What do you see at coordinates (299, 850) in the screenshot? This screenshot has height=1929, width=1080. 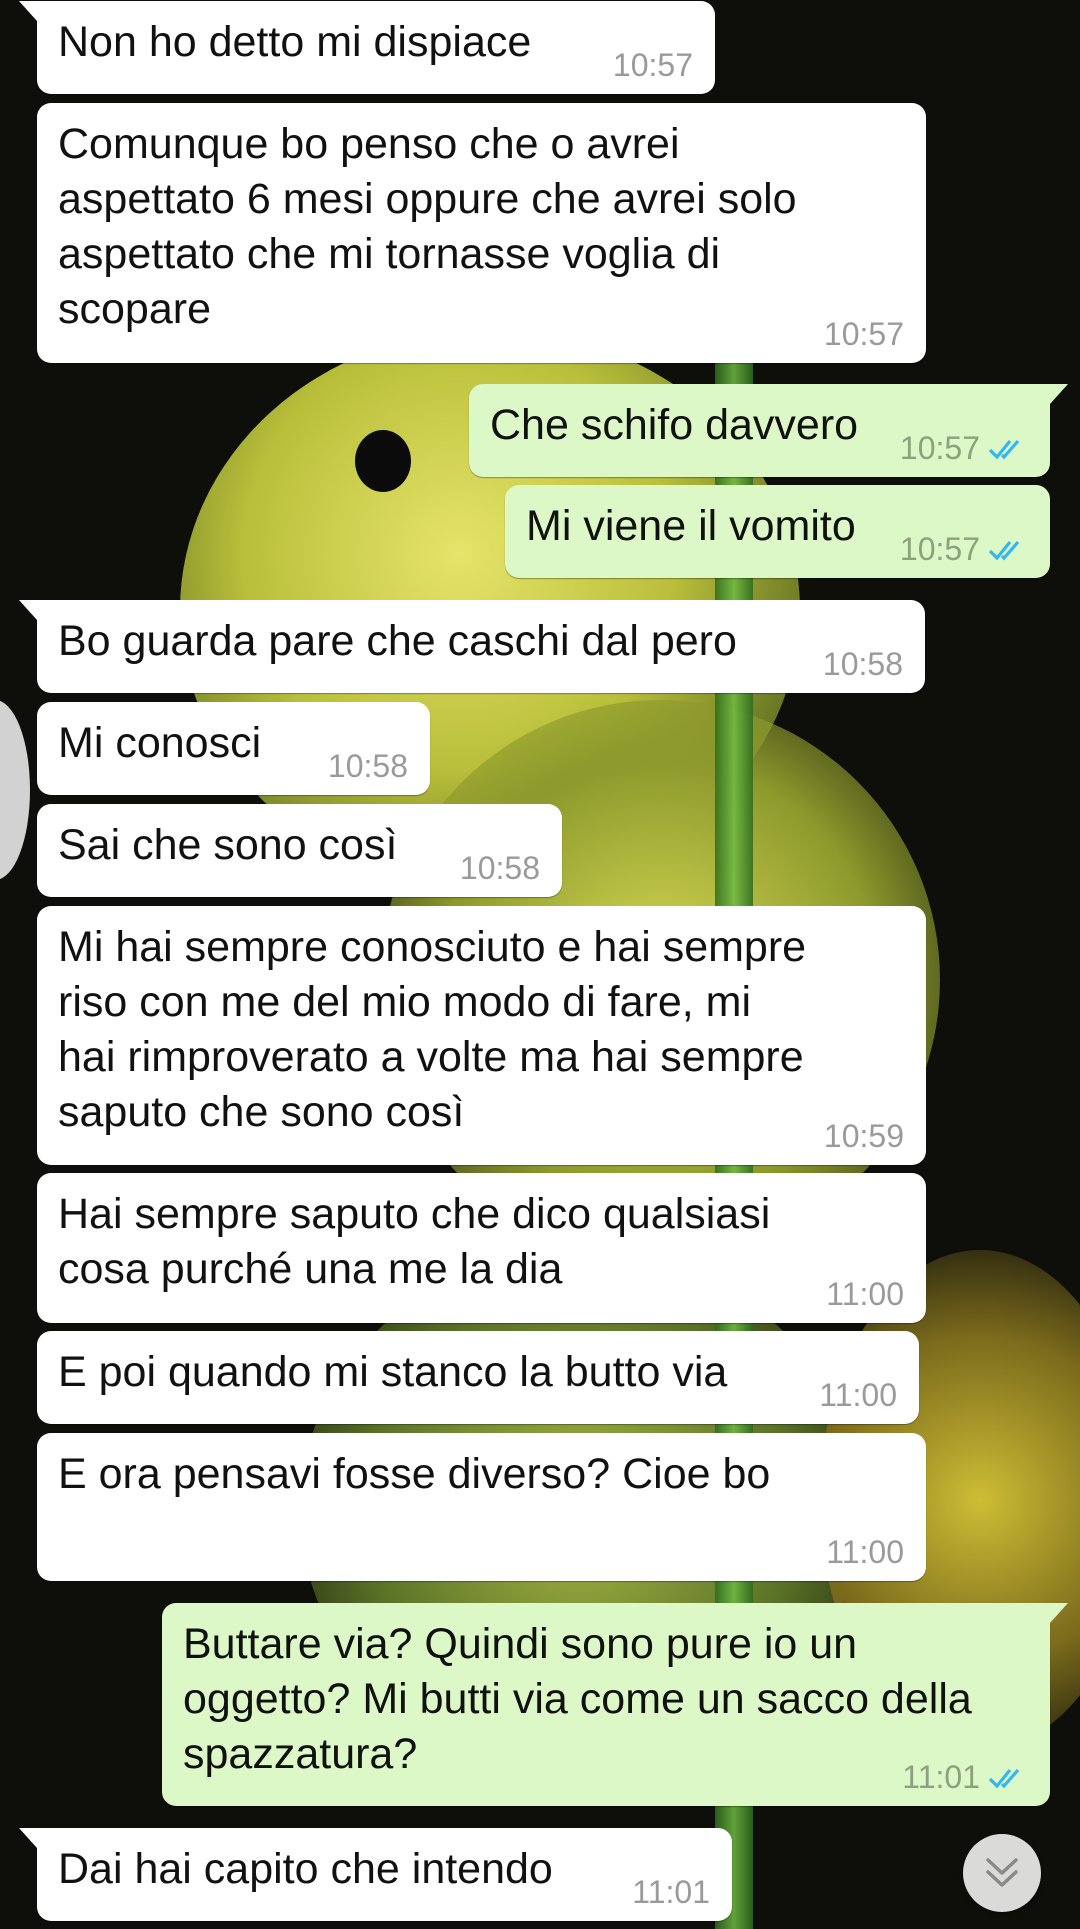 I see `message-incoming: Sai che sono così 10:58` at bounding box center [299, 850].